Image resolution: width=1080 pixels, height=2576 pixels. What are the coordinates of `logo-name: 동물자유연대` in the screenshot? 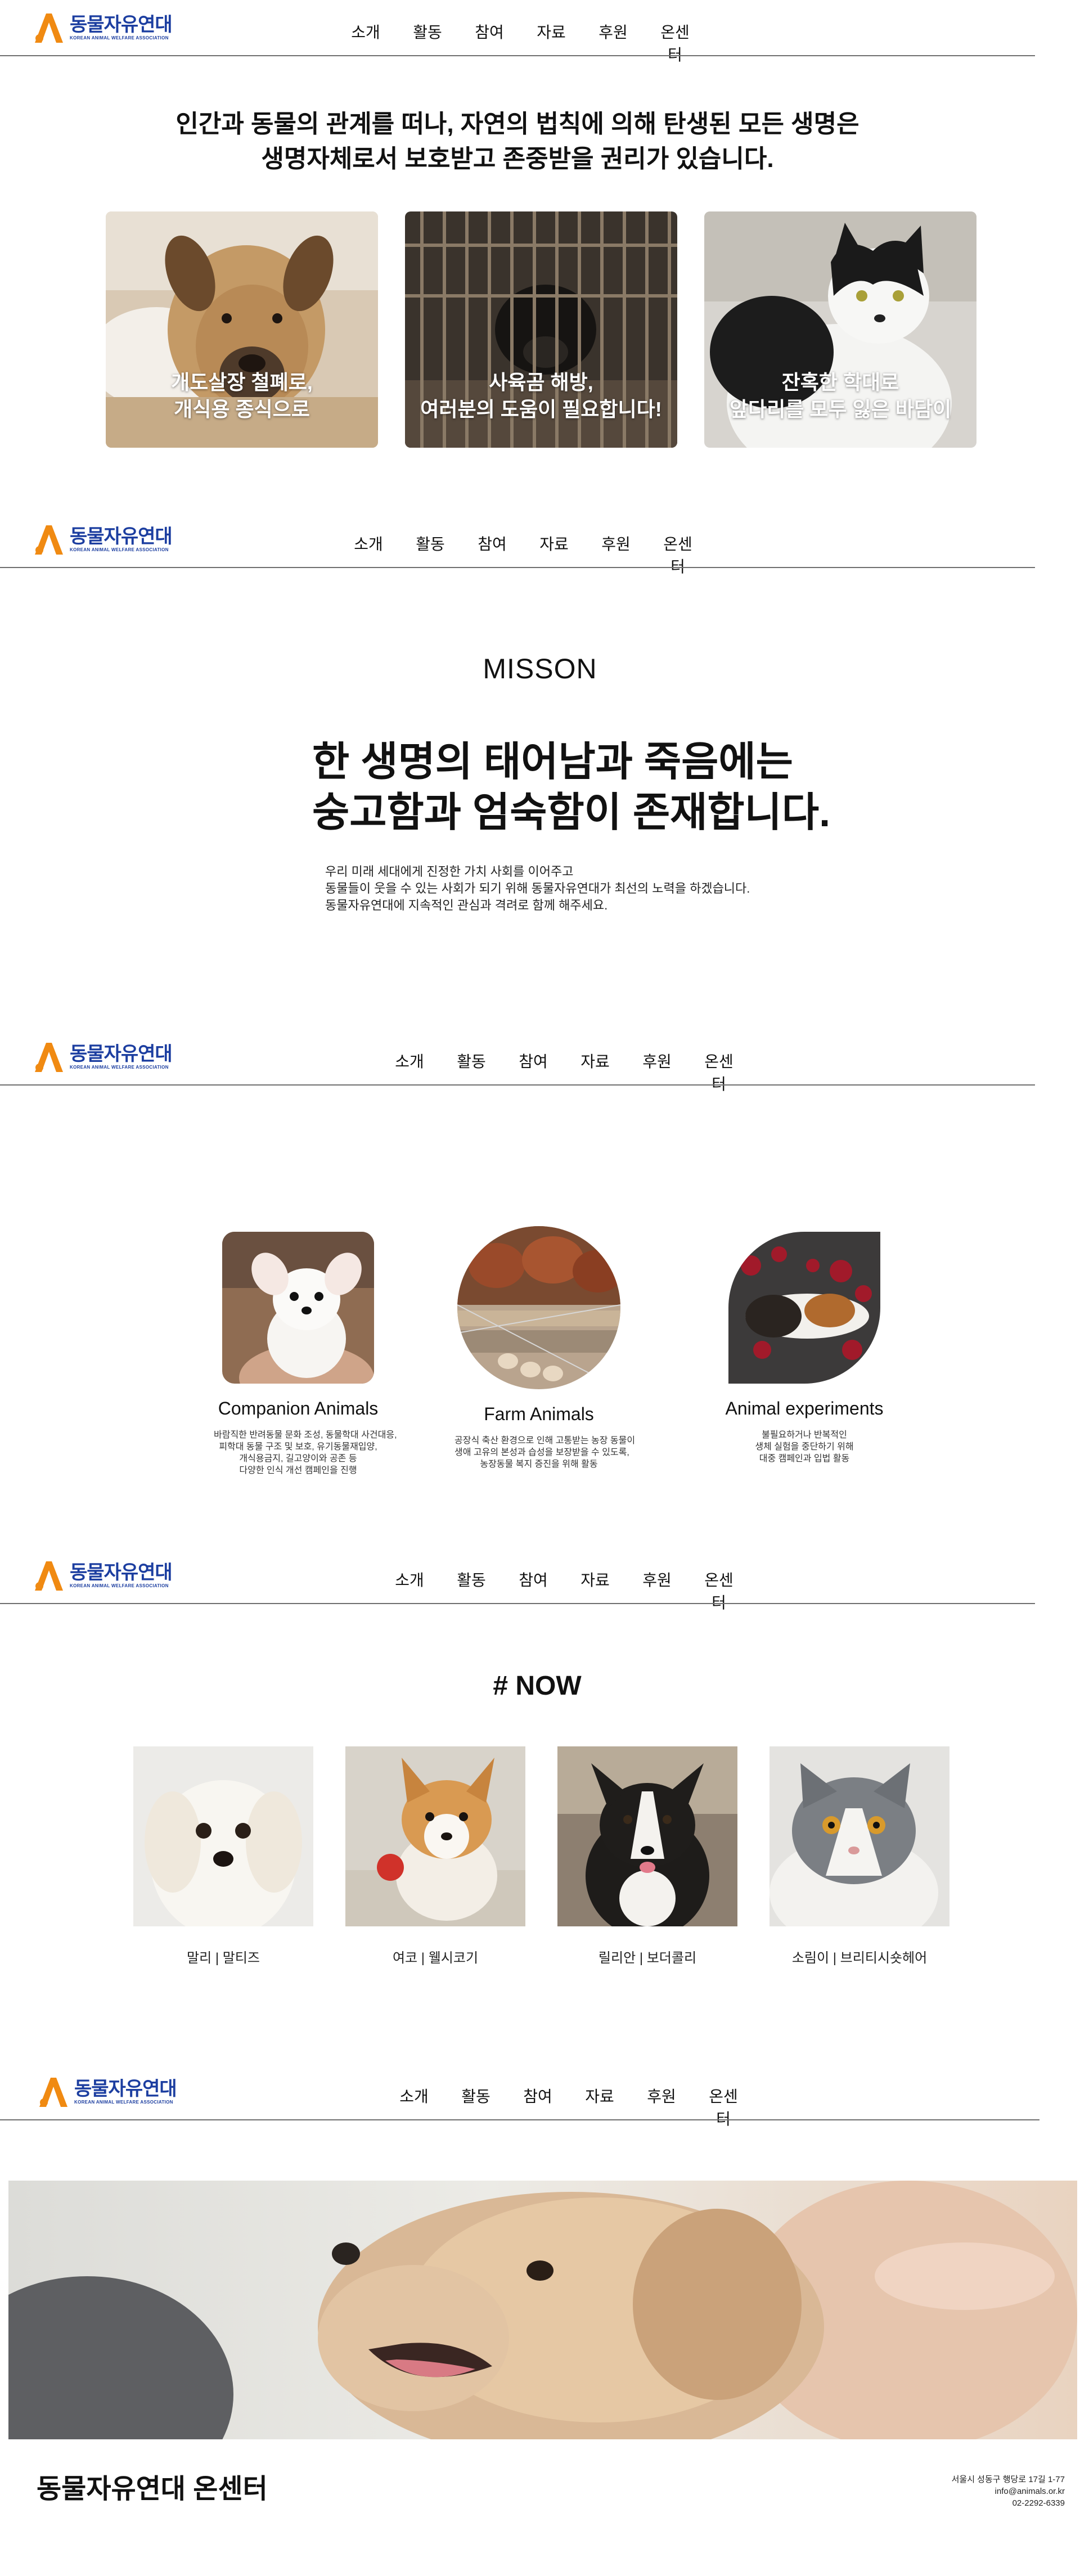 It's located at (121, 24).